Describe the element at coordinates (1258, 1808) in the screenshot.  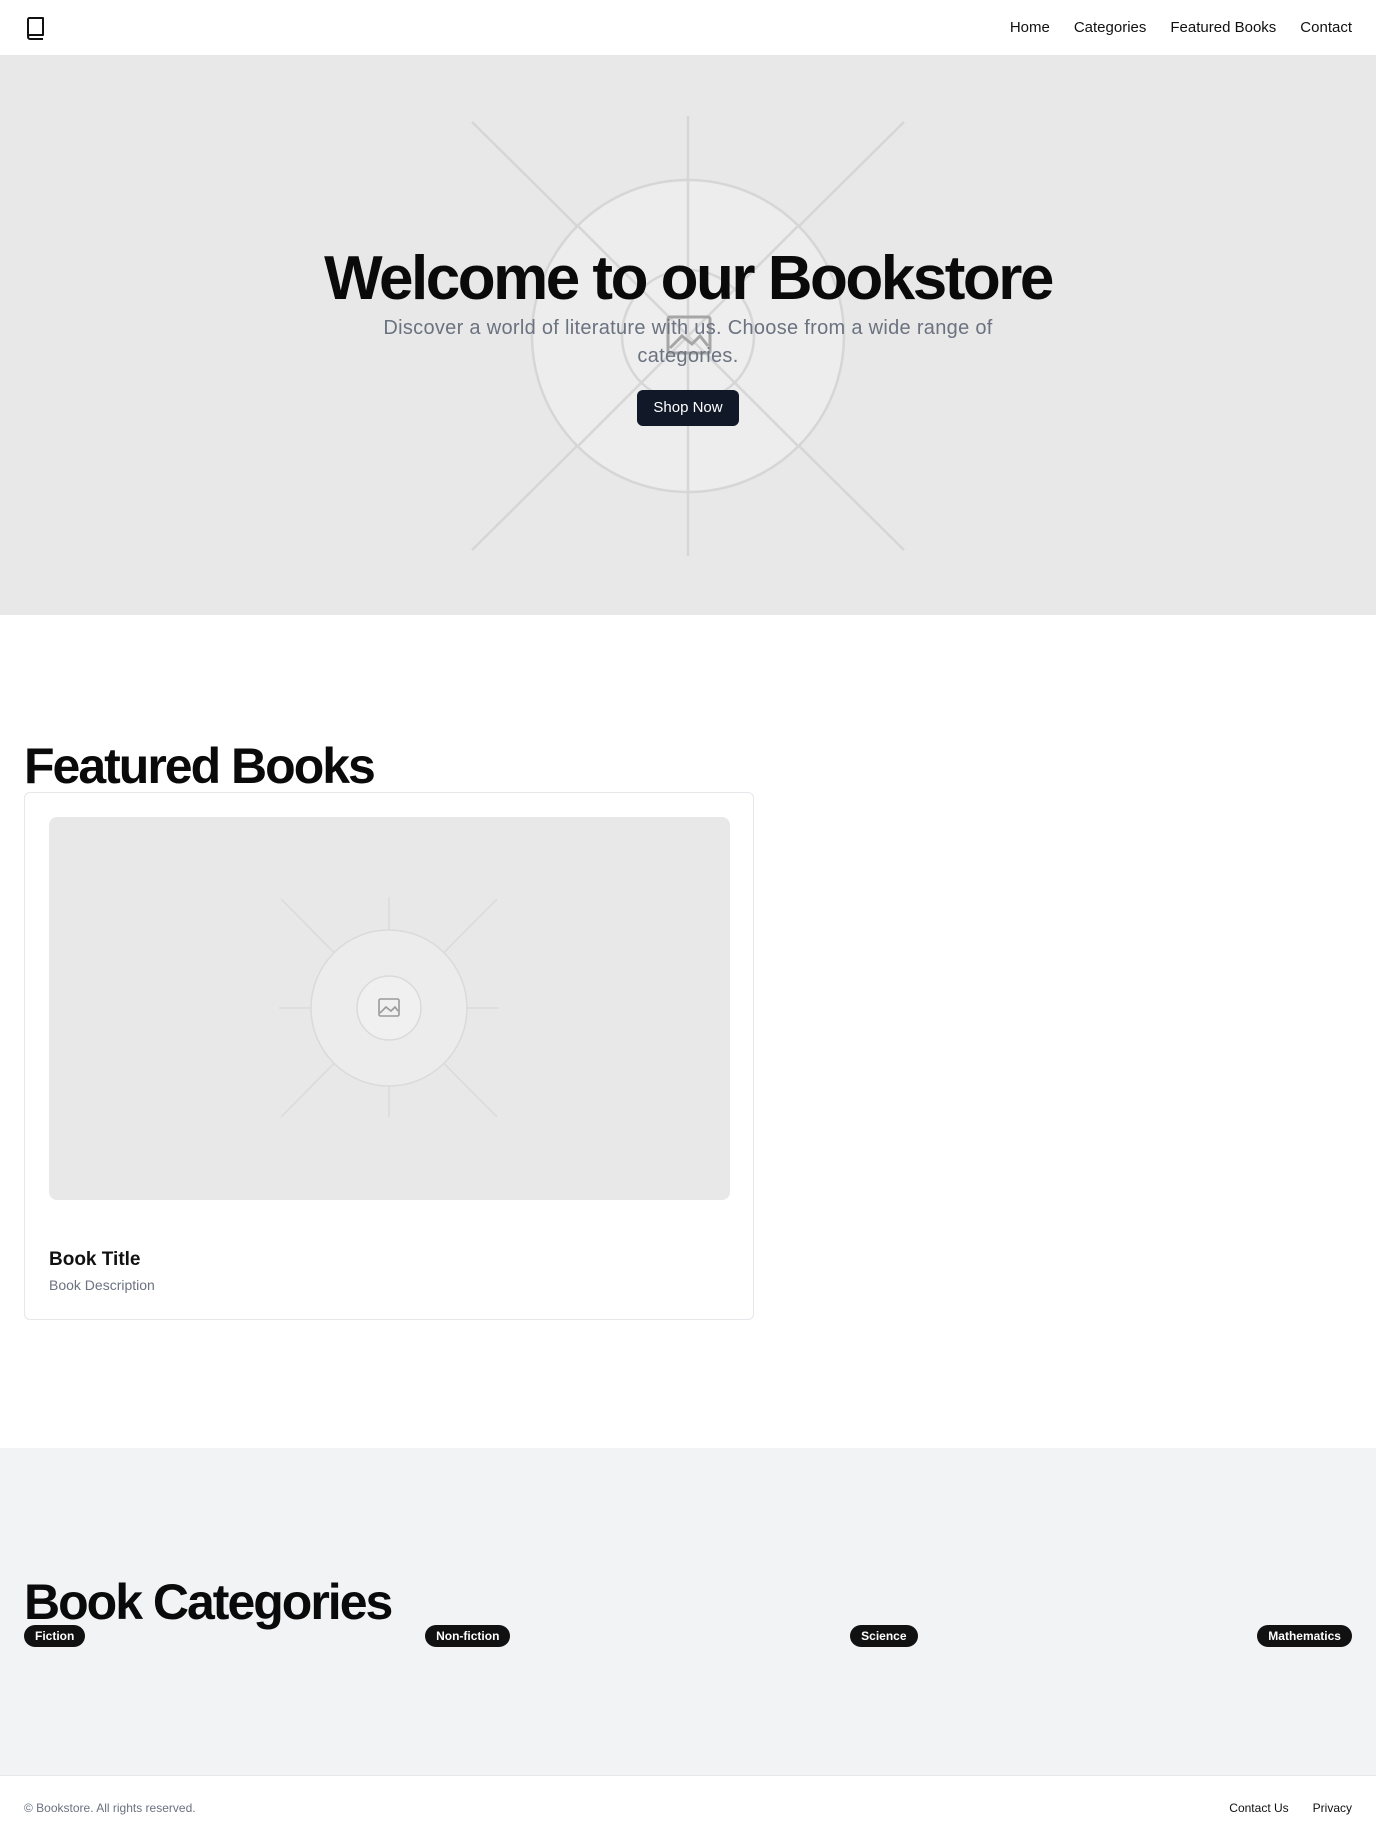
I see `footer-contact-us-link: Contact Us` at that location.